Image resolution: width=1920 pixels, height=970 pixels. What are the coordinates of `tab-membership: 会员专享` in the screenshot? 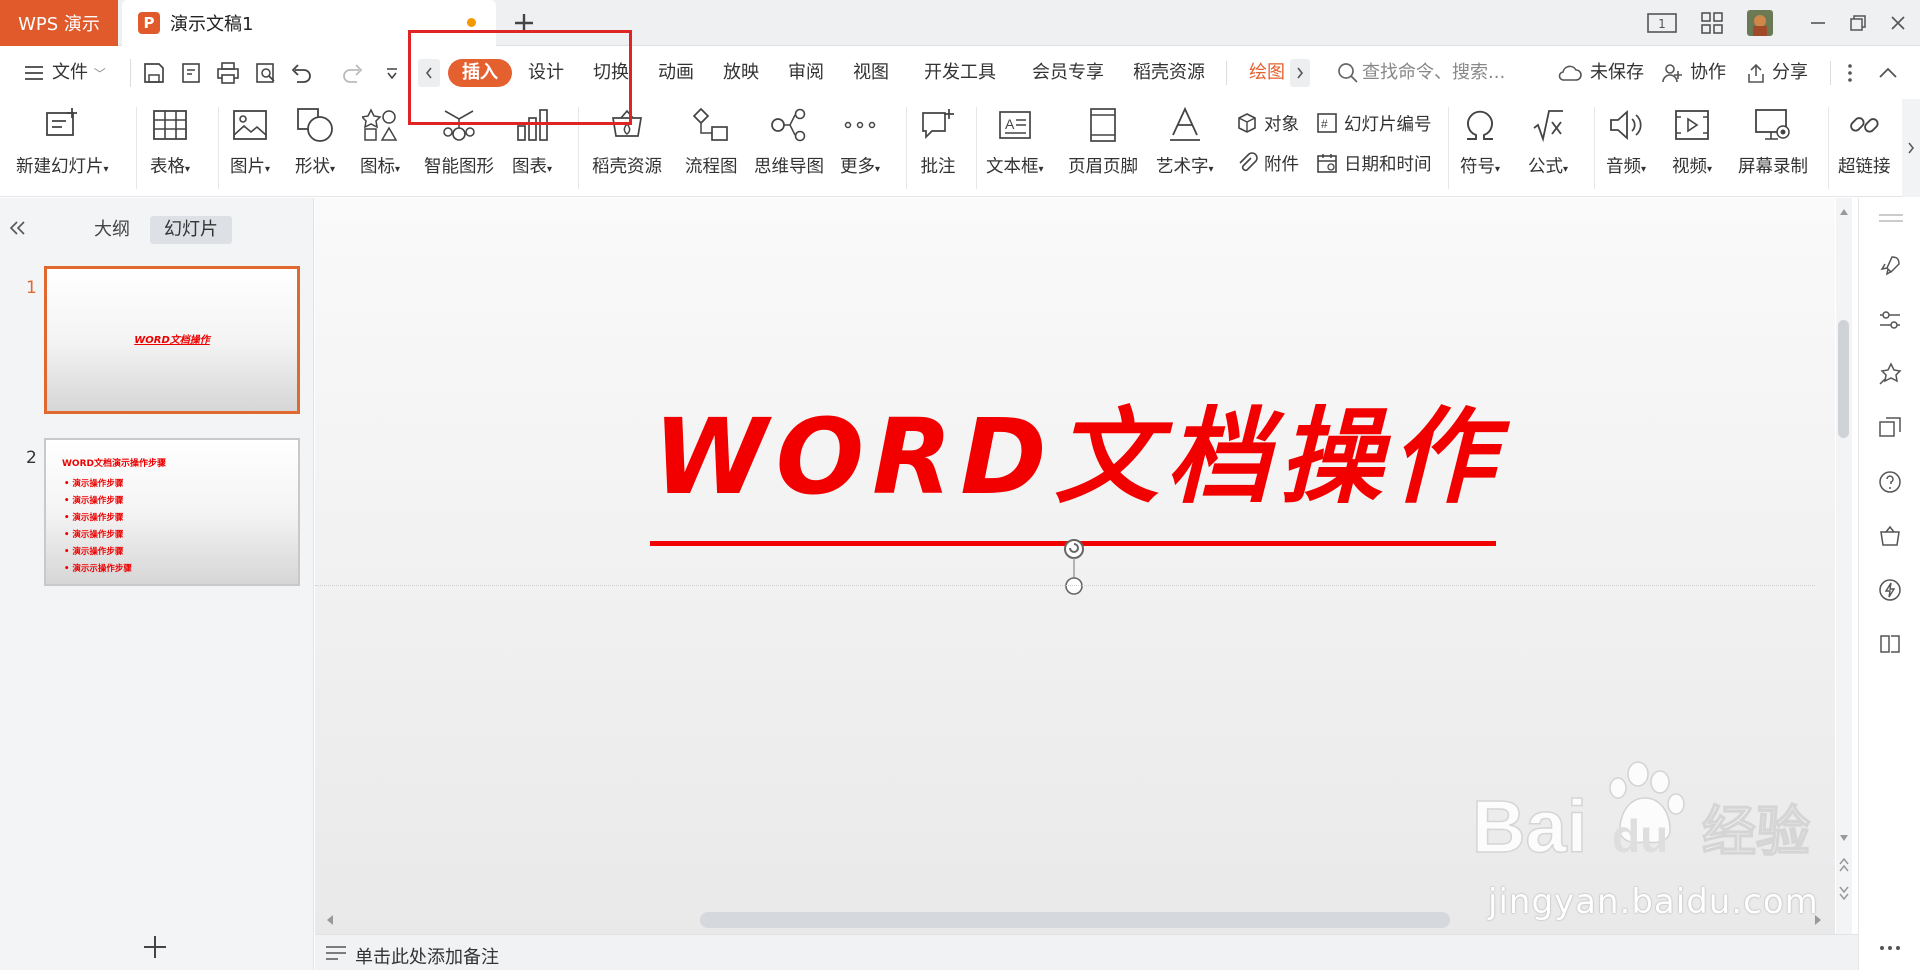 It's located at (1068, 73).